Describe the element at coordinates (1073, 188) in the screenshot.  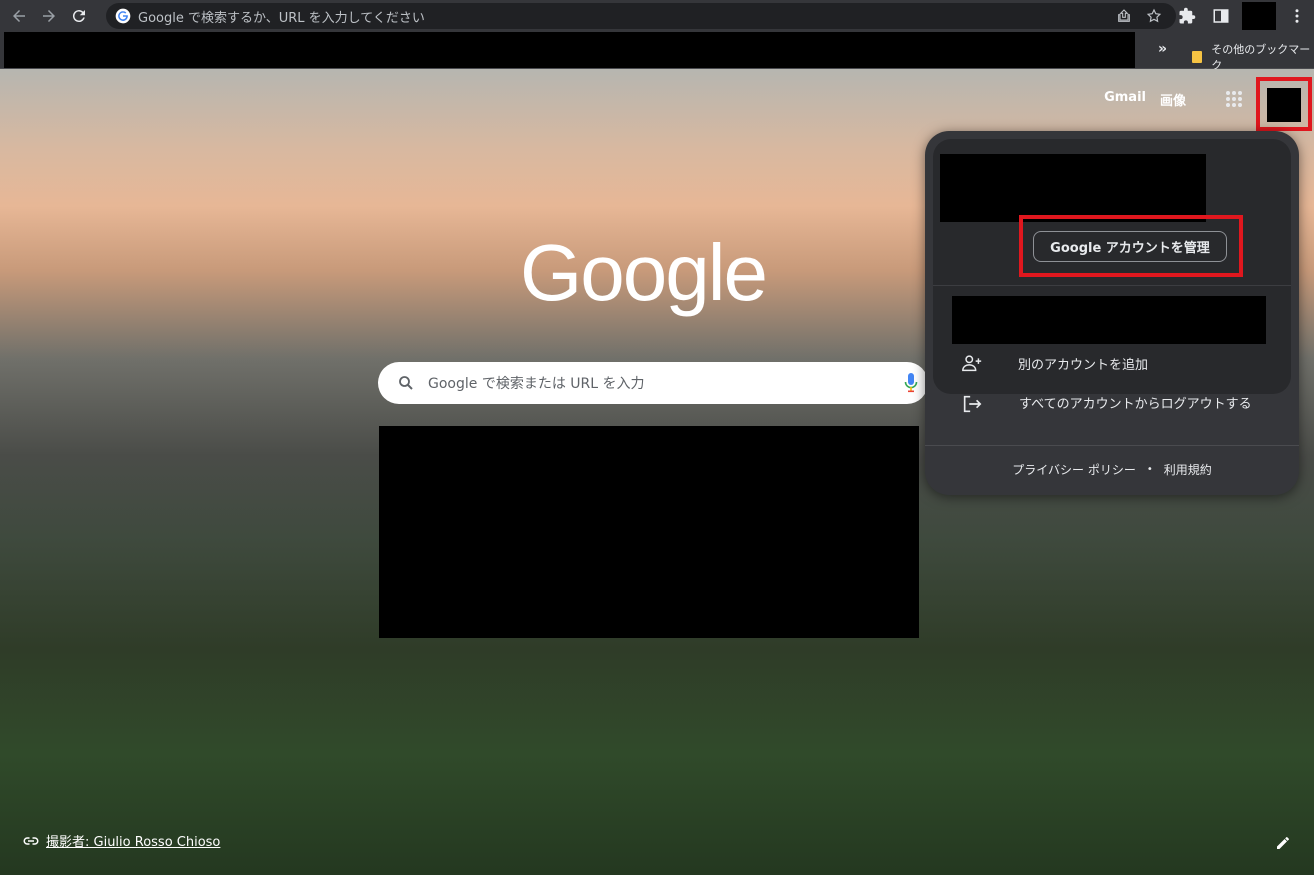
I see `redacted-account-info` at that location.